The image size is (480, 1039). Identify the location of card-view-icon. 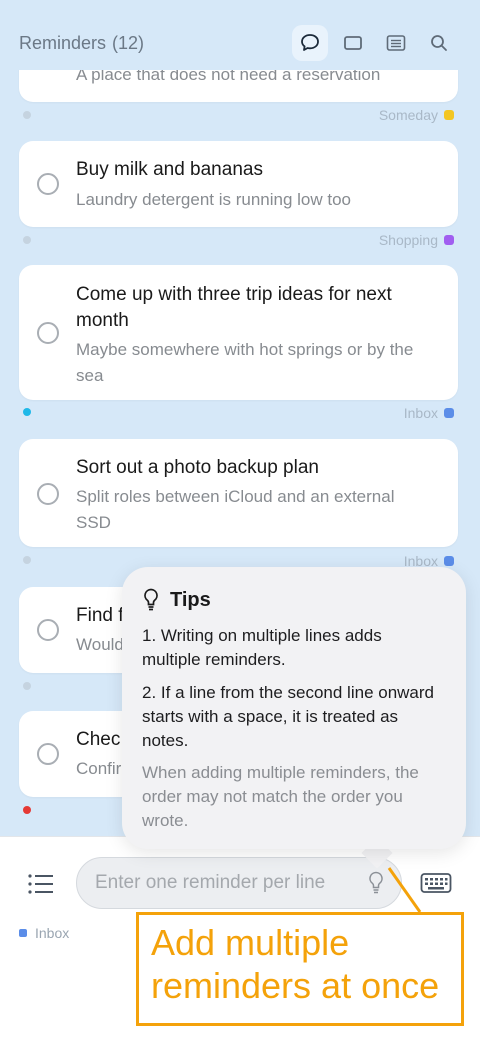
(353, 43).